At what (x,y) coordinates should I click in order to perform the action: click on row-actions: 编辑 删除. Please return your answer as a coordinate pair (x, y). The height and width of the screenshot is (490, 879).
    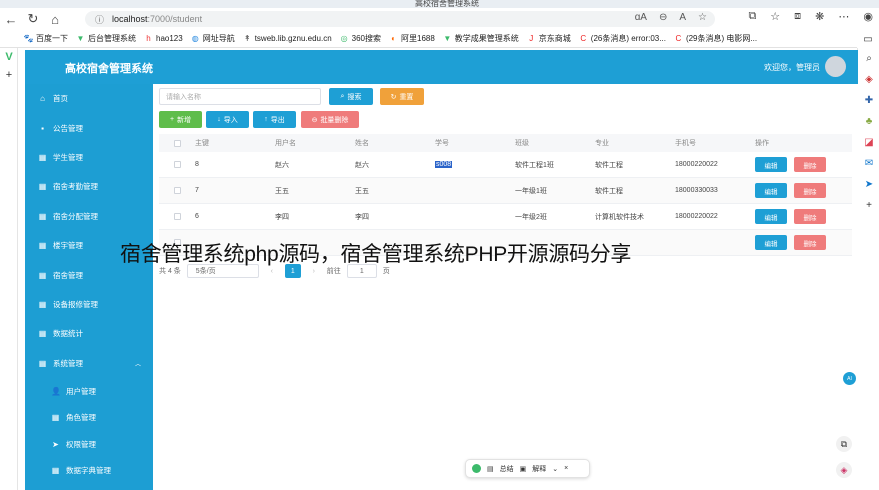
    Looking at the image, I should click on (803, 190).